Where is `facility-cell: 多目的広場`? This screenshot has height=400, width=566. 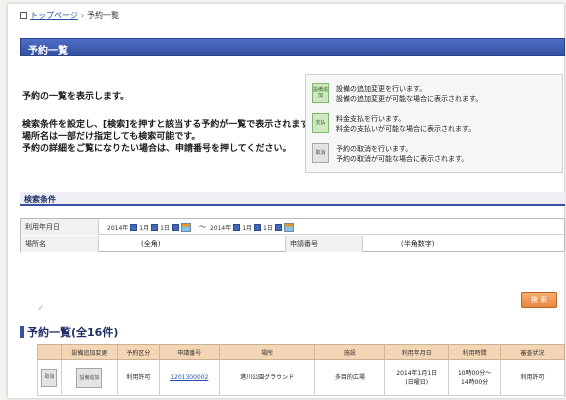 facility-cell: 多目的広場 is located at coordinates (350, 377).